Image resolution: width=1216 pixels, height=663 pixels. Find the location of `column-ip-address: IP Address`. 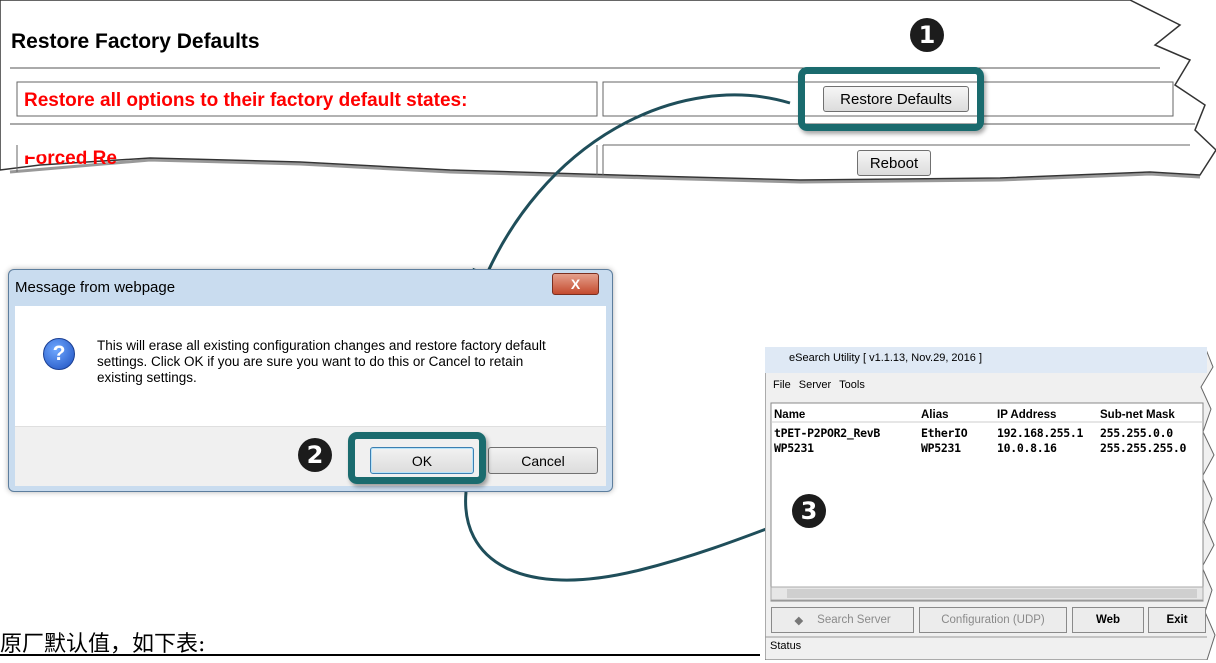

column-ip-address: IP Address is located at coordinates (1026, 415).